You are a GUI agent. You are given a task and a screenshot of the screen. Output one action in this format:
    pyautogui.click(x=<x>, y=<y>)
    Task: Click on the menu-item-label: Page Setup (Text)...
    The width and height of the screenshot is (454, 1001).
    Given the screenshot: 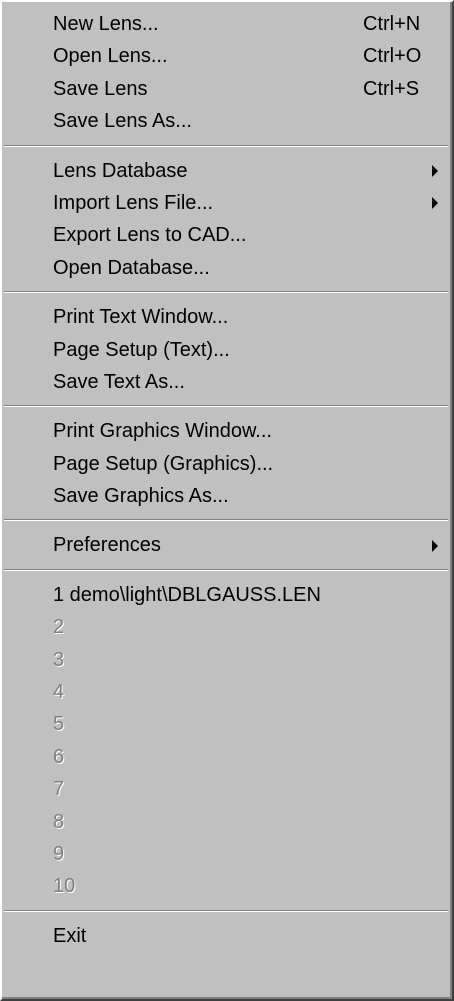 What is the action you would take?
    pyautogui.click(x=141, y=349)
    